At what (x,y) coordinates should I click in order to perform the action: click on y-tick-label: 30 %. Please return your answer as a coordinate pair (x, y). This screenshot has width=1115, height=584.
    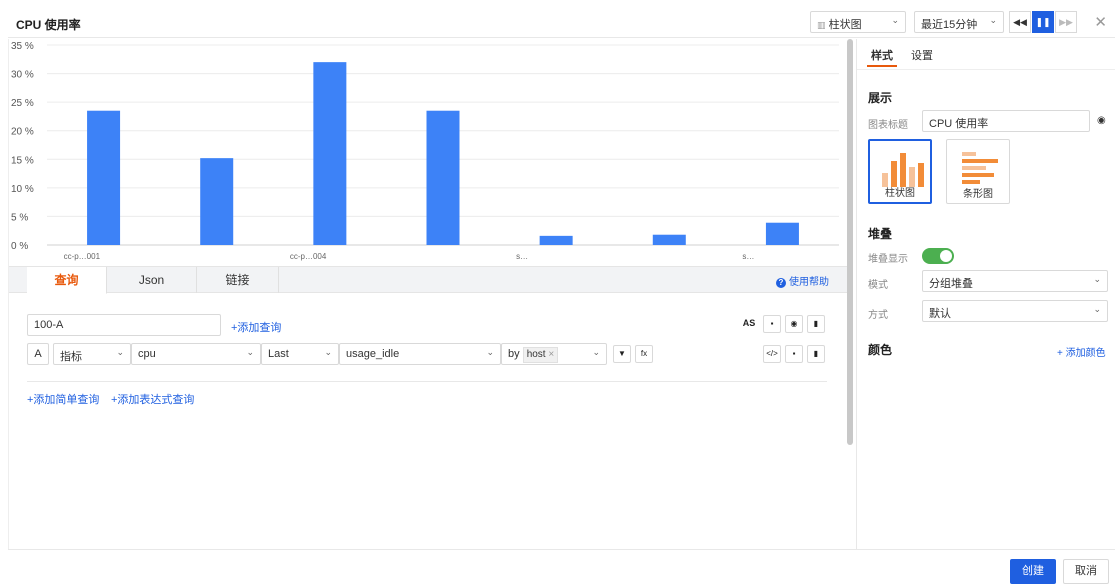
    Looking at the image, I should click on (22, 75).